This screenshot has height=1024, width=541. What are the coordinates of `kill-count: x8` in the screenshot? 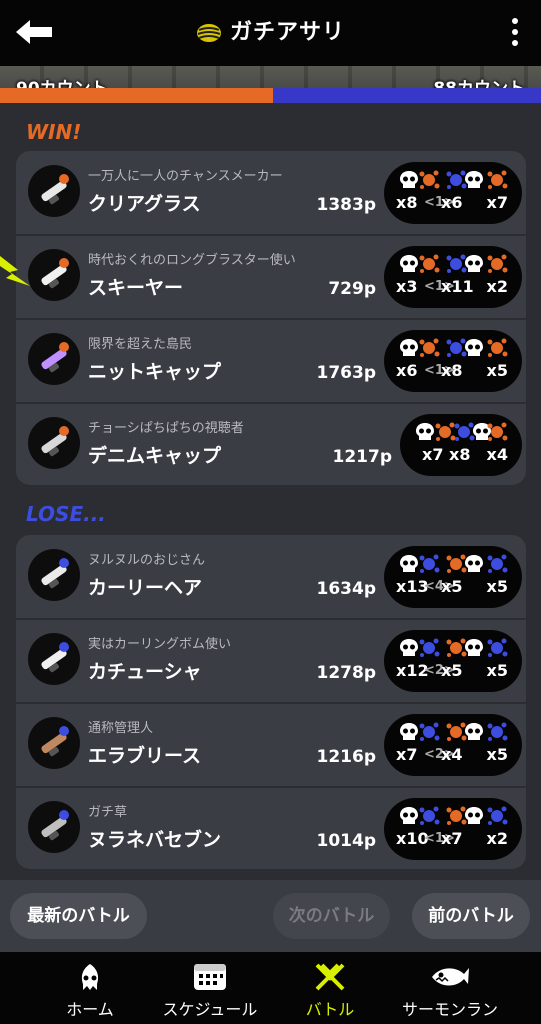 It's located at (407, 202).